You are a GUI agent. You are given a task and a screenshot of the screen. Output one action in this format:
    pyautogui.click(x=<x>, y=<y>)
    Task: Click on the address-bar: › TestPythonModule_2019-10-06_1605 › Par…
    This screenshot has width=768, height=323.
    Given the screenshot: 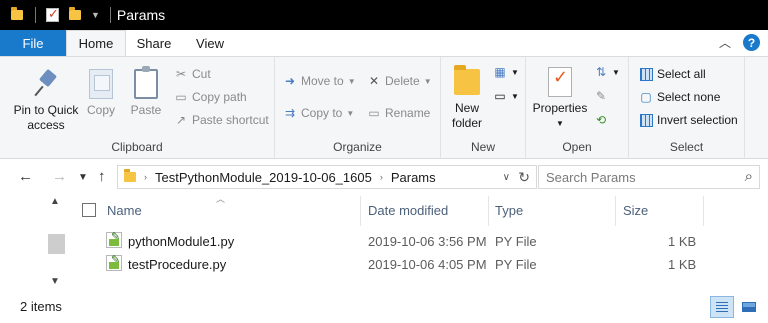 What is the action you would take?
    pyautogui.click(x=327, y=177)
    